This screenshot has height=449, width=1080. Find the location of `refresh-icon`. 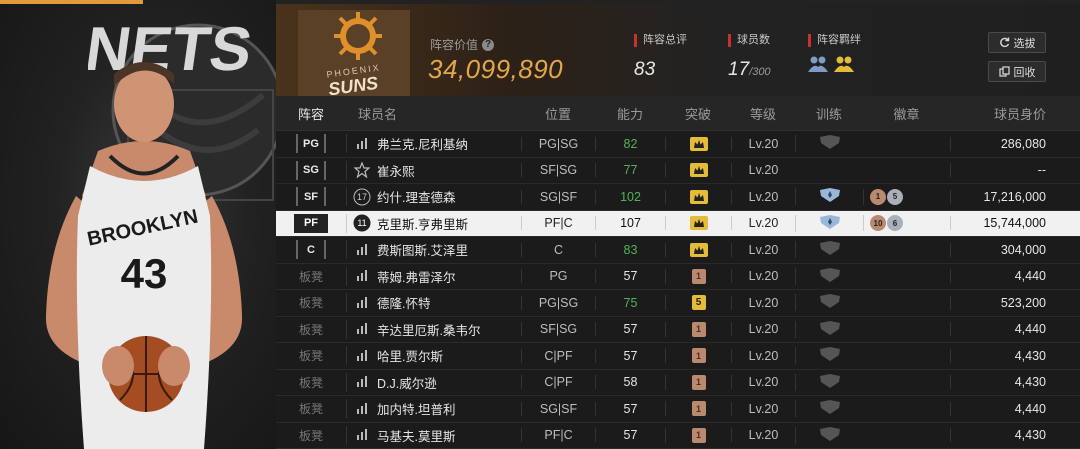

refresh-icon is located at coordinates (1004, 42).